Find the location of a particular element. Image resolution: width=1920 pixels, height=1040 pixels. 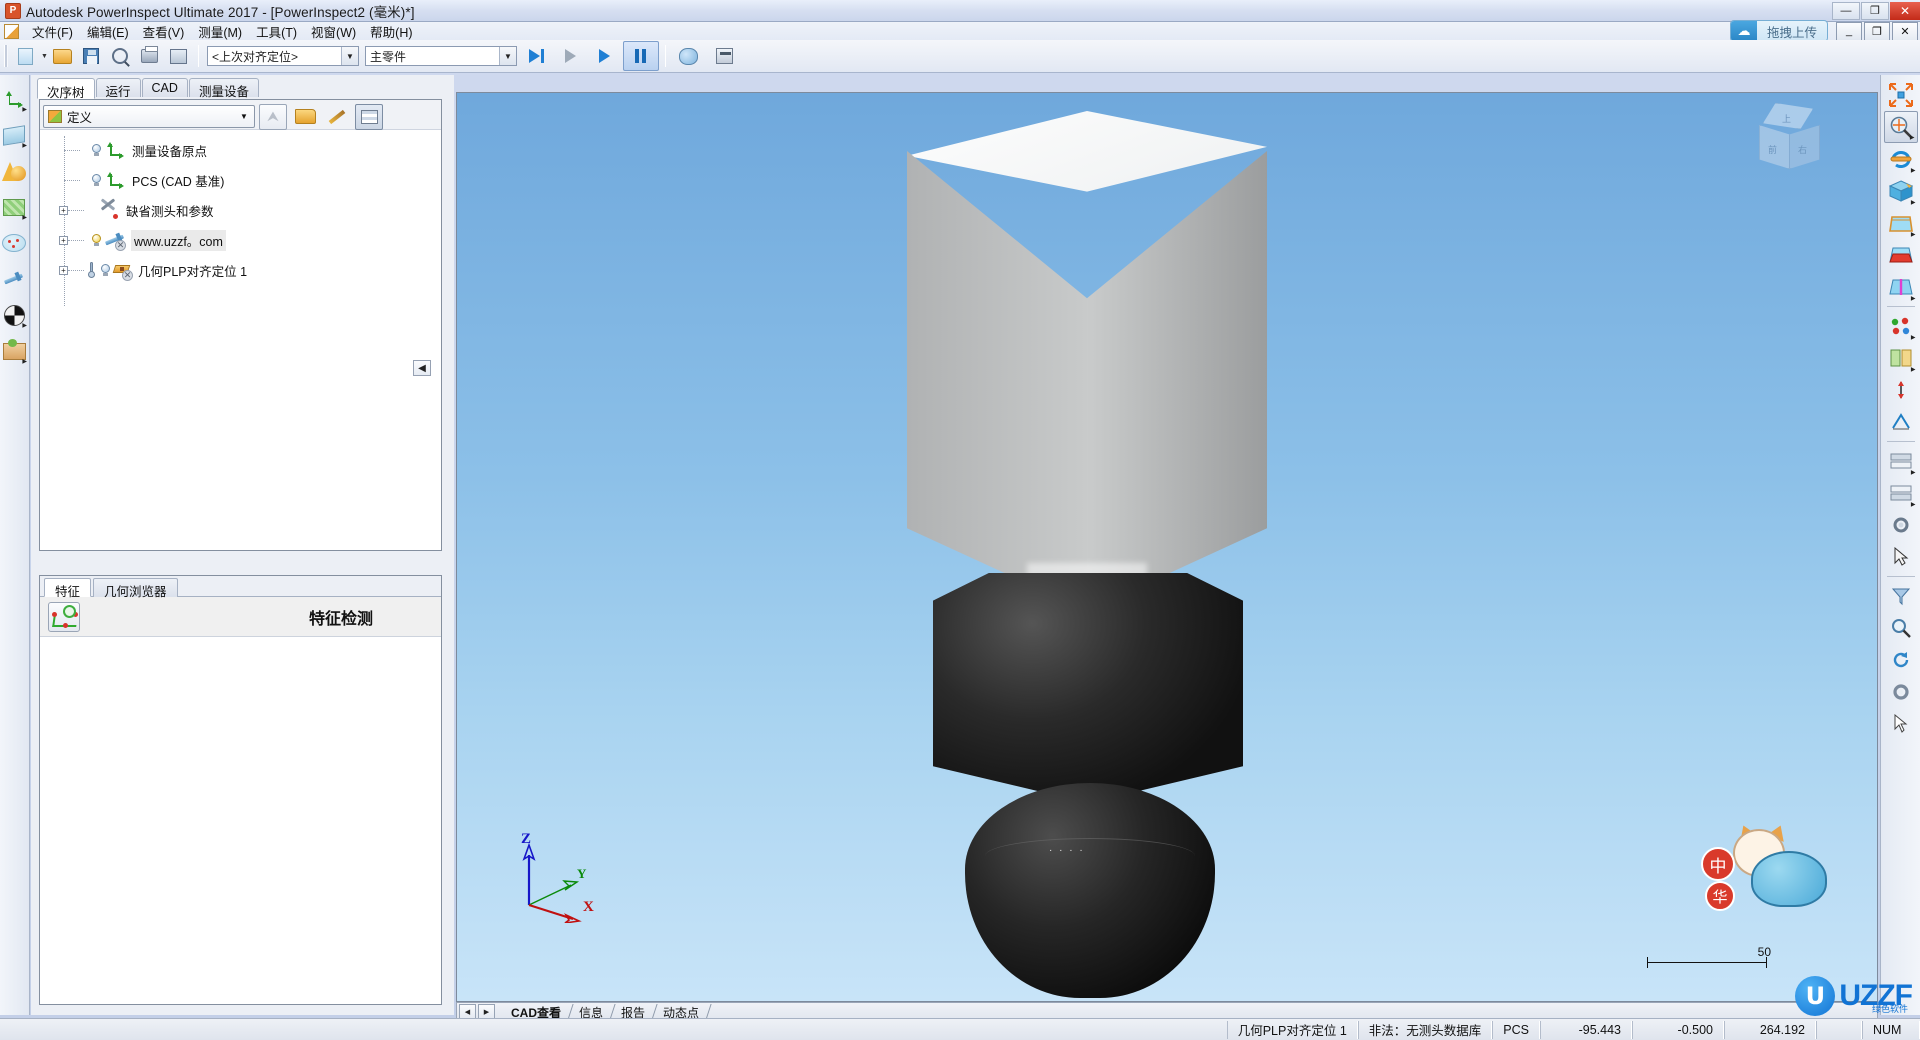

point-cloud-button is located at coordinates (14, 243).